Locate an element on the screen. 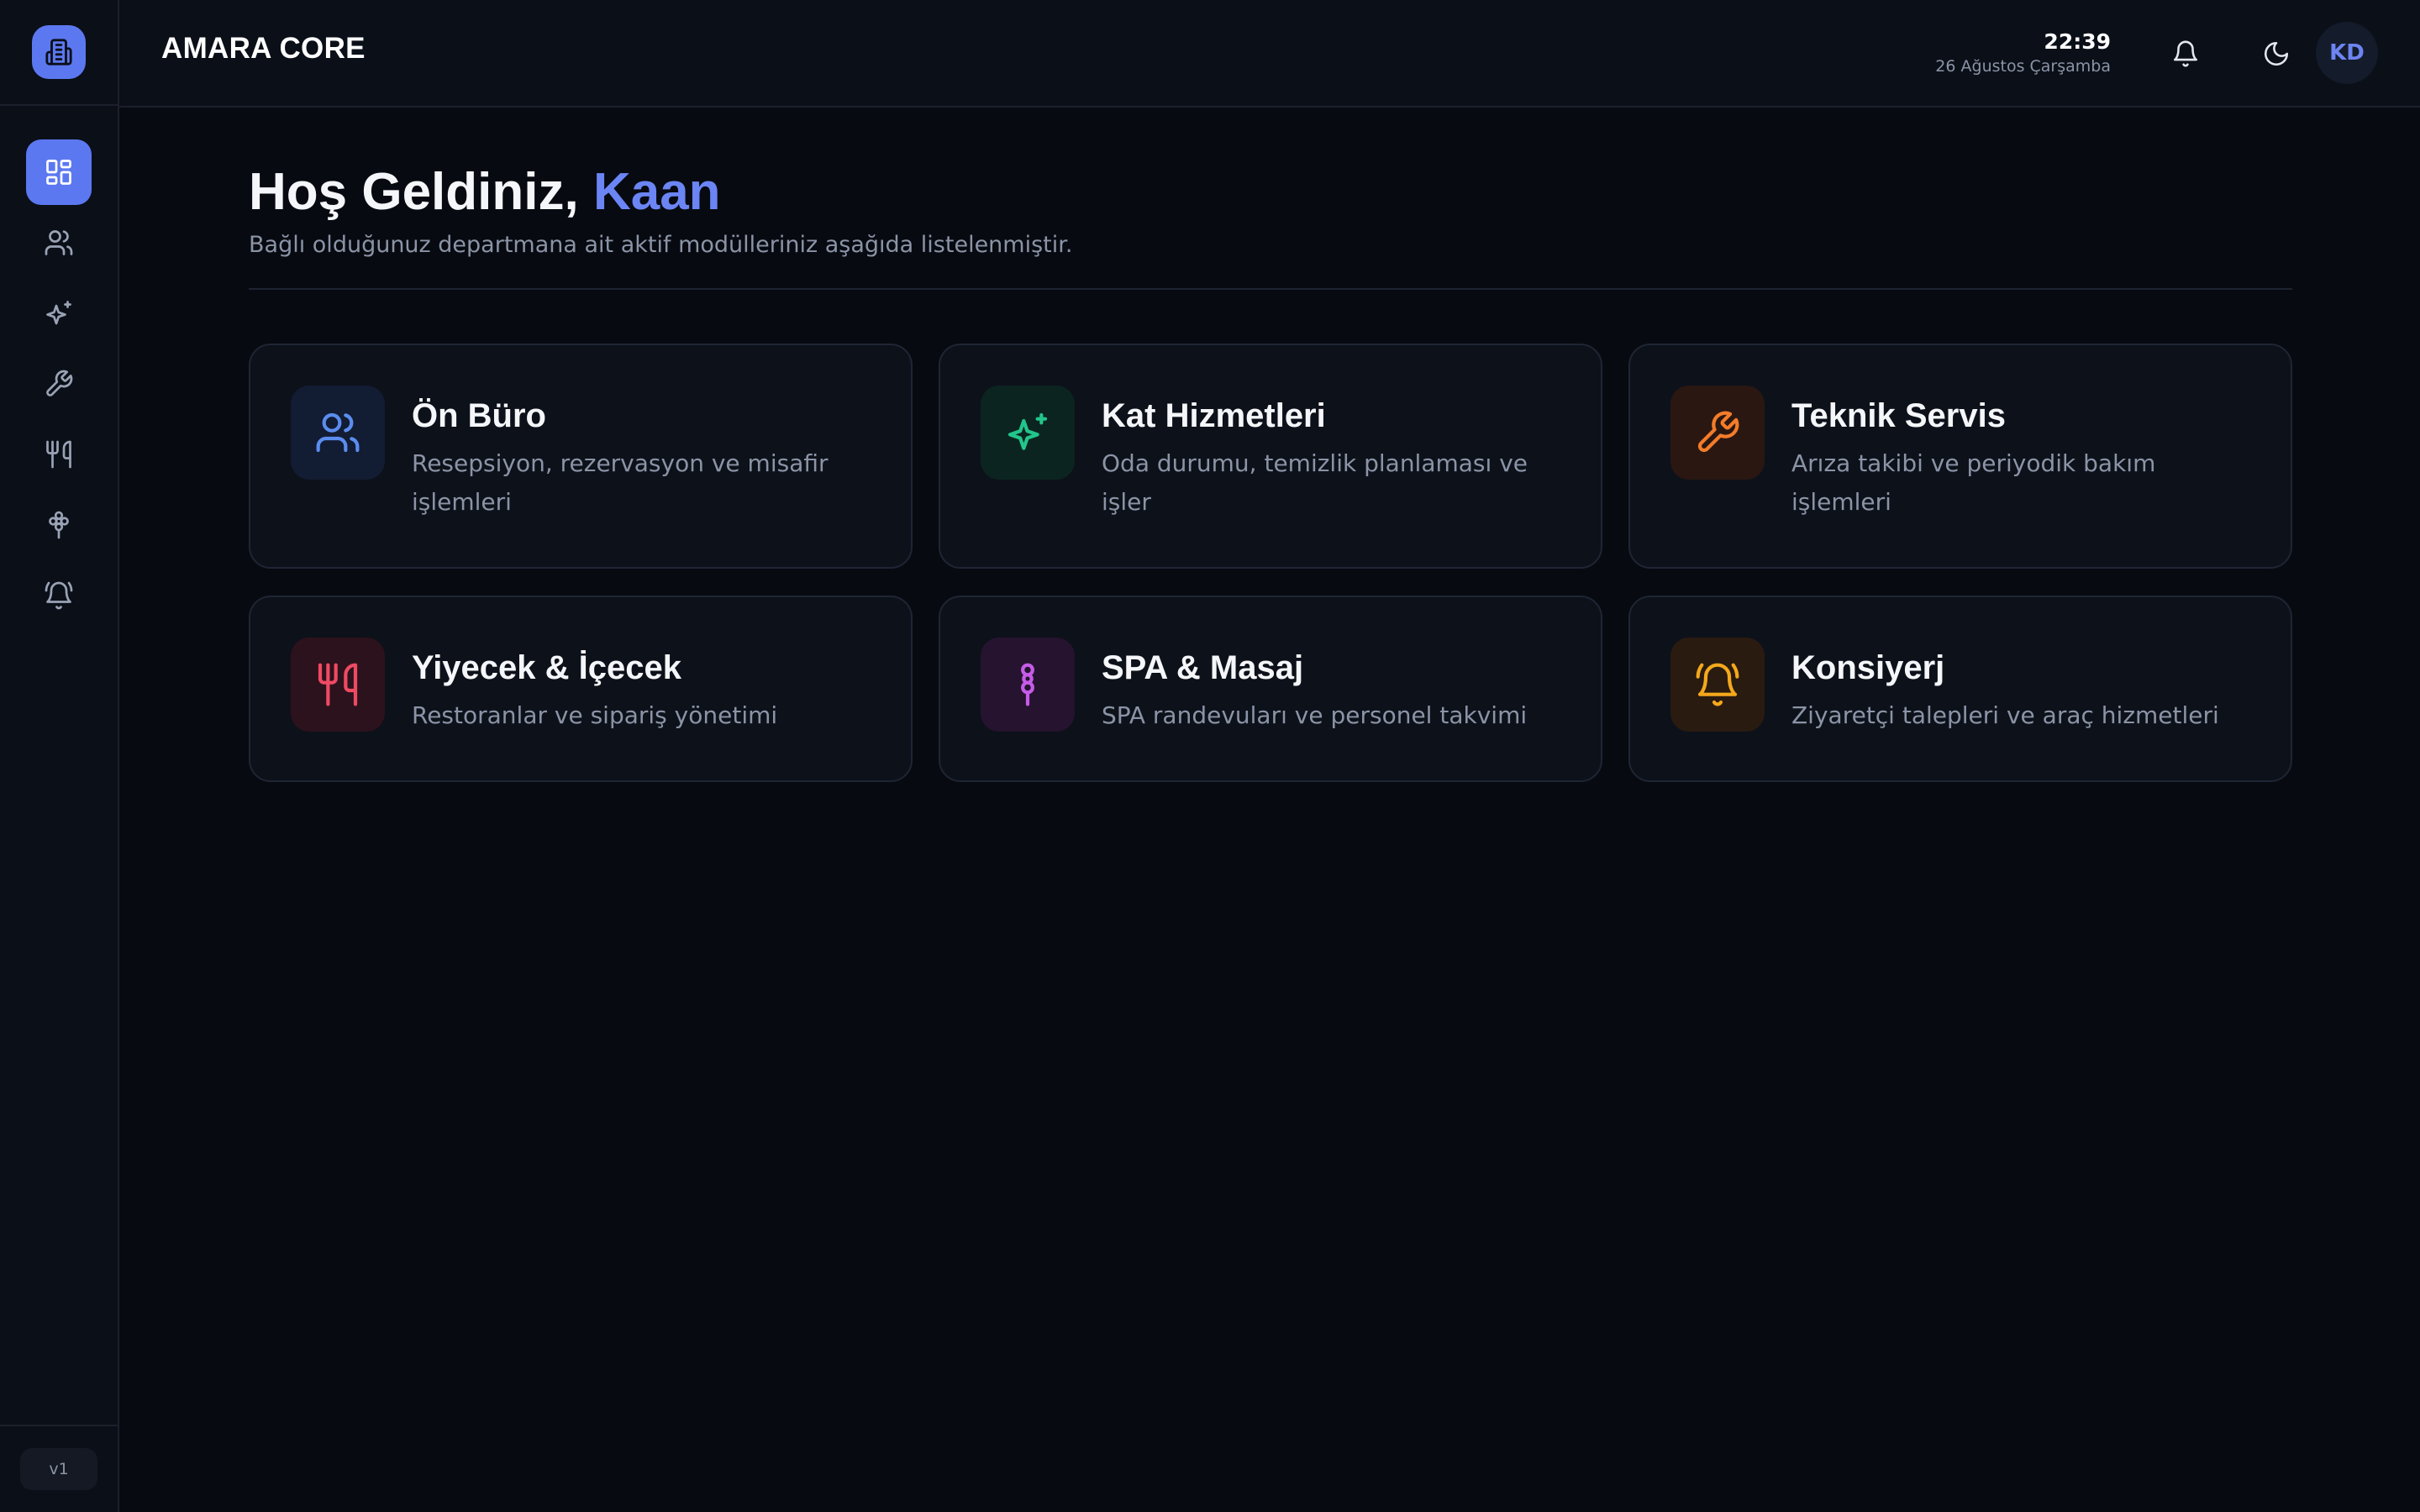  sidebar-item-technical is located at coordinates (59, 384).